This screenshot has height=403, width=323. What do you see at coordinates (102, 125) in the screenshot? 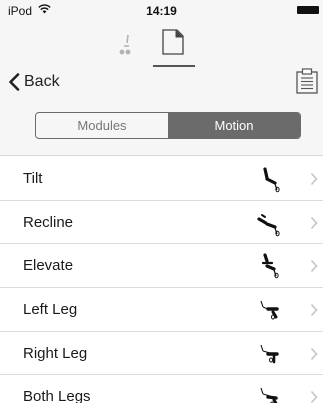
I see `tab-modules: Modules` at bounding box center [102, 125].